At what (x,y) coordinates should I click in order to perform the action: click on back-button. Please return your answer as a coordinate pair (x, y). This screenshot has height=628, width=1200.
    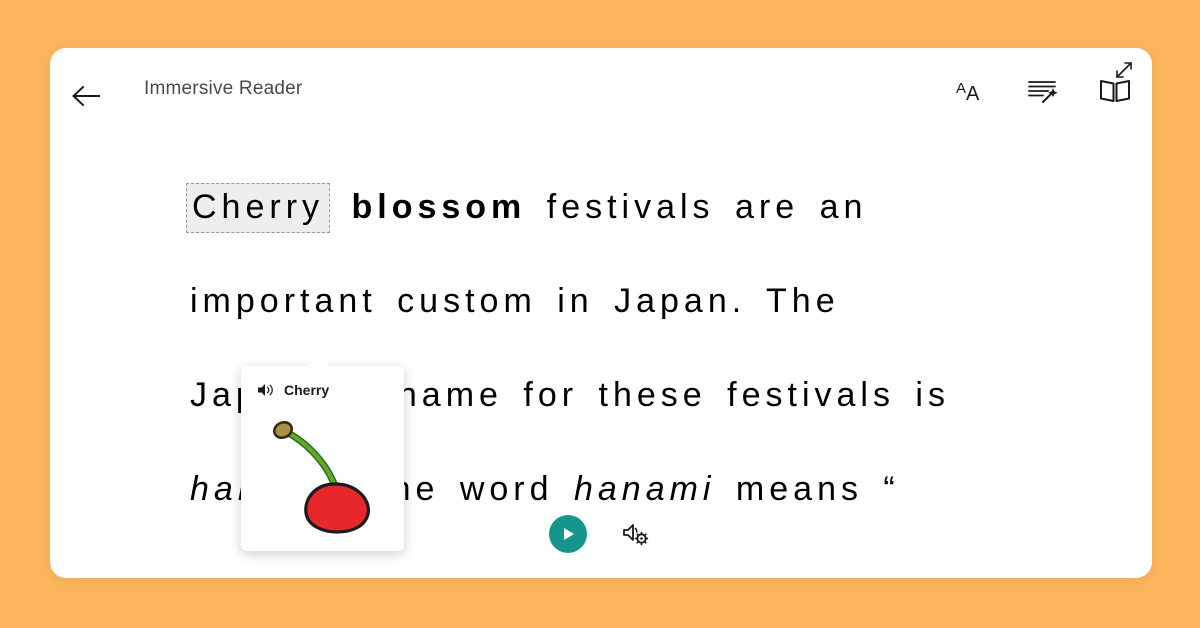
    Looking at the image, I should click on (86, 96).